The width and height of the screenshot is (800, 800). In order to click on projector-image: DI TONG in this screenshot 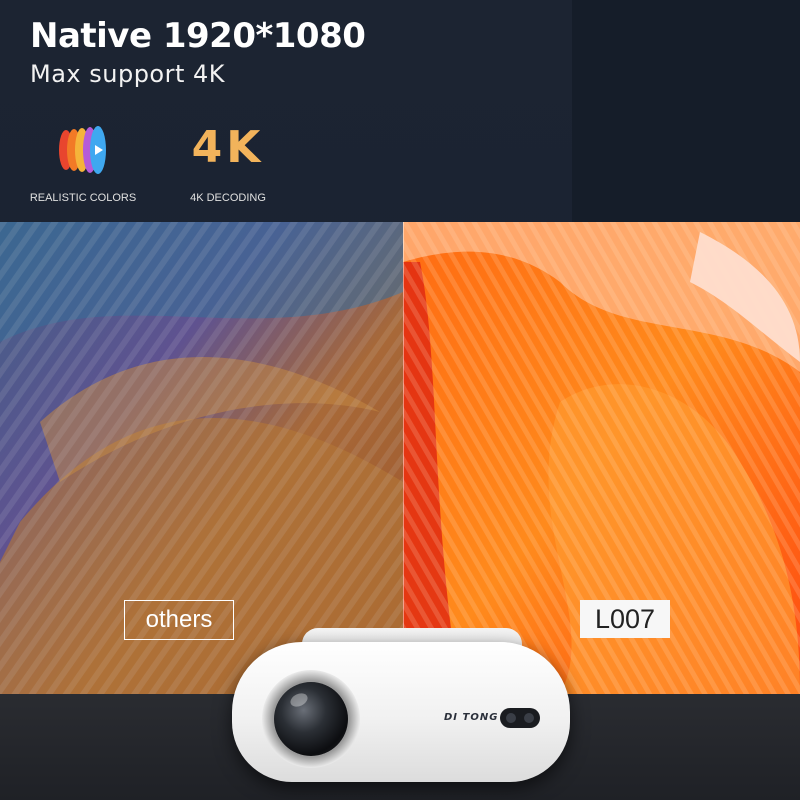, I will do `click(401, 708)`.